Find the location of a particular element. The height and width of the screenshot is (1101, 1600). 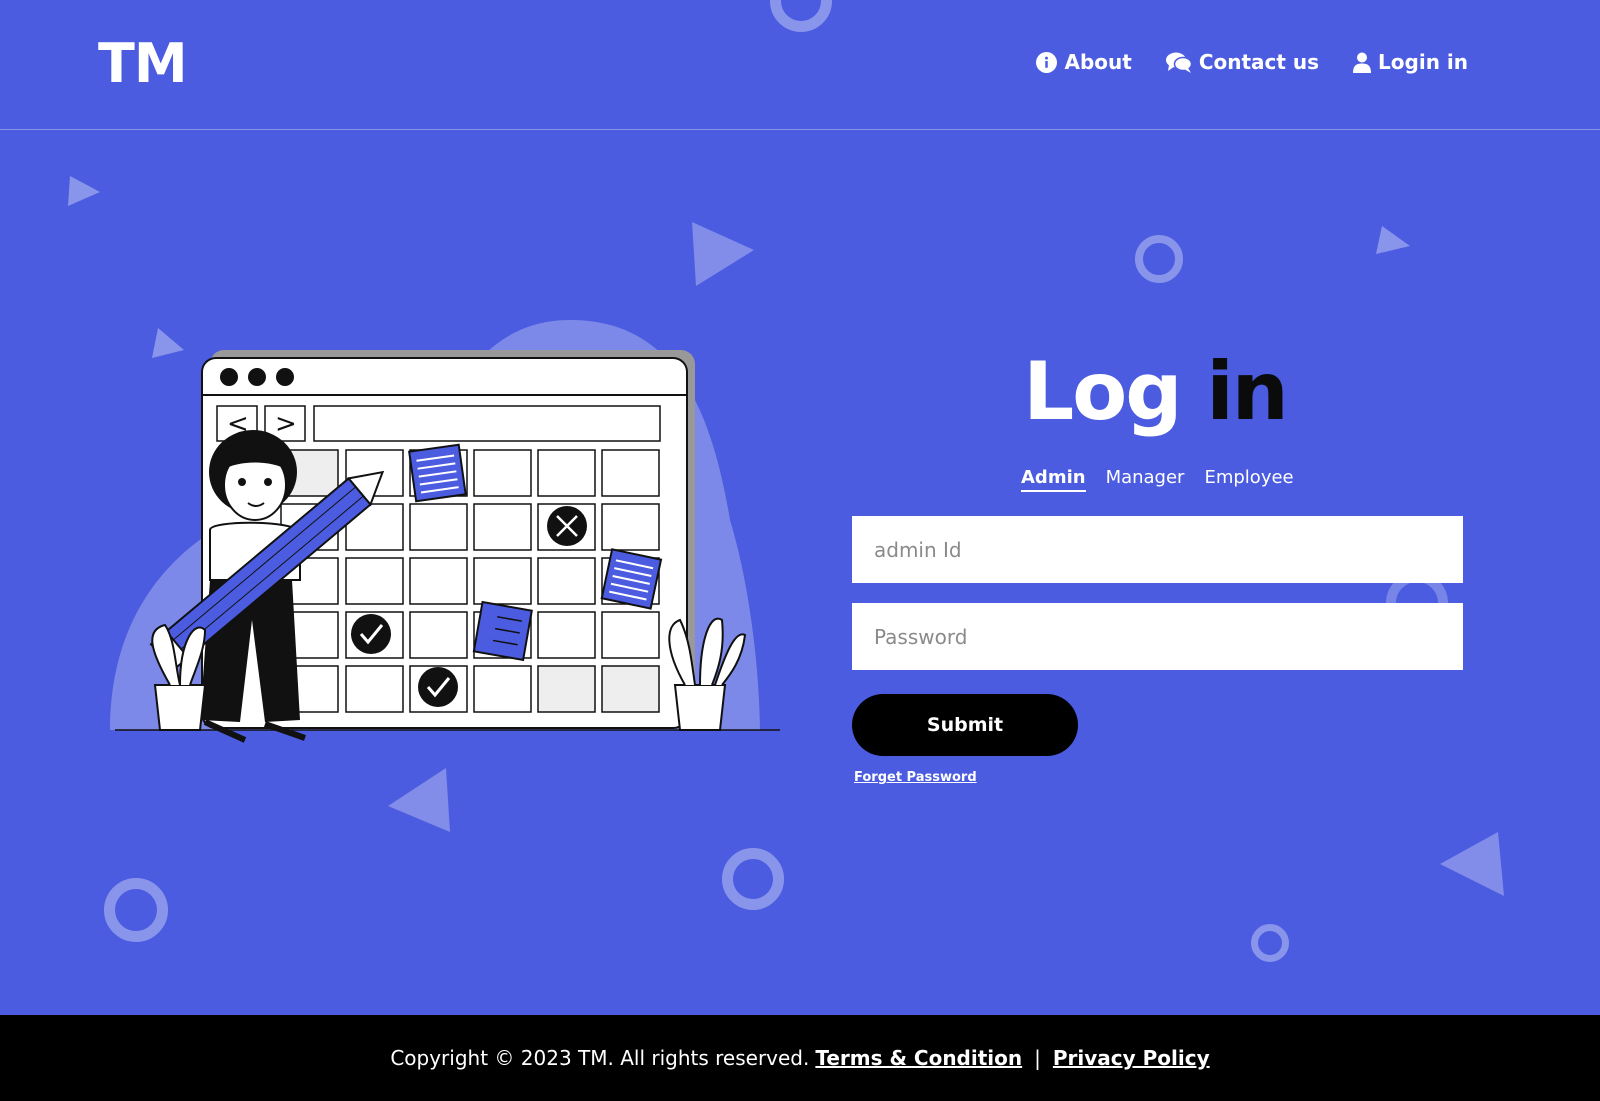

main-nav: About Contact us Login in is located at coordinates (1252, 62).